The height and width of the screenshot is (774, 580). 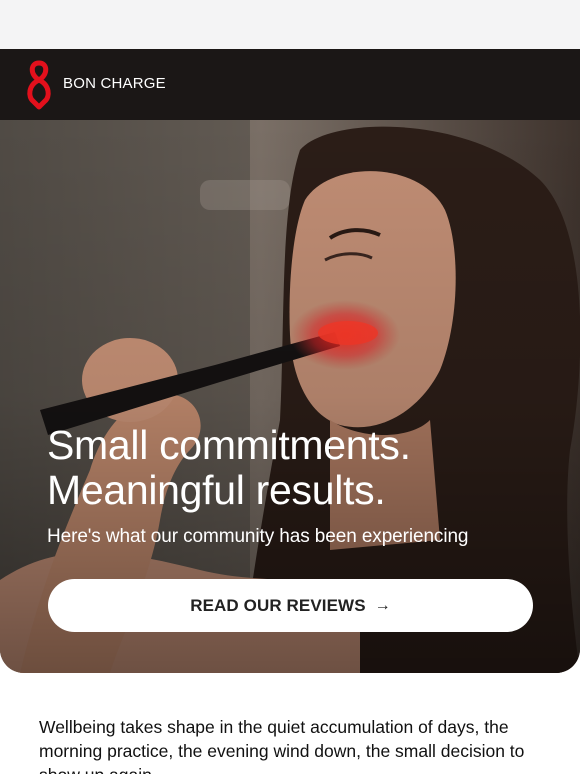 I want to click on bon-charge-logo-icon, so click(x=39, y=85).